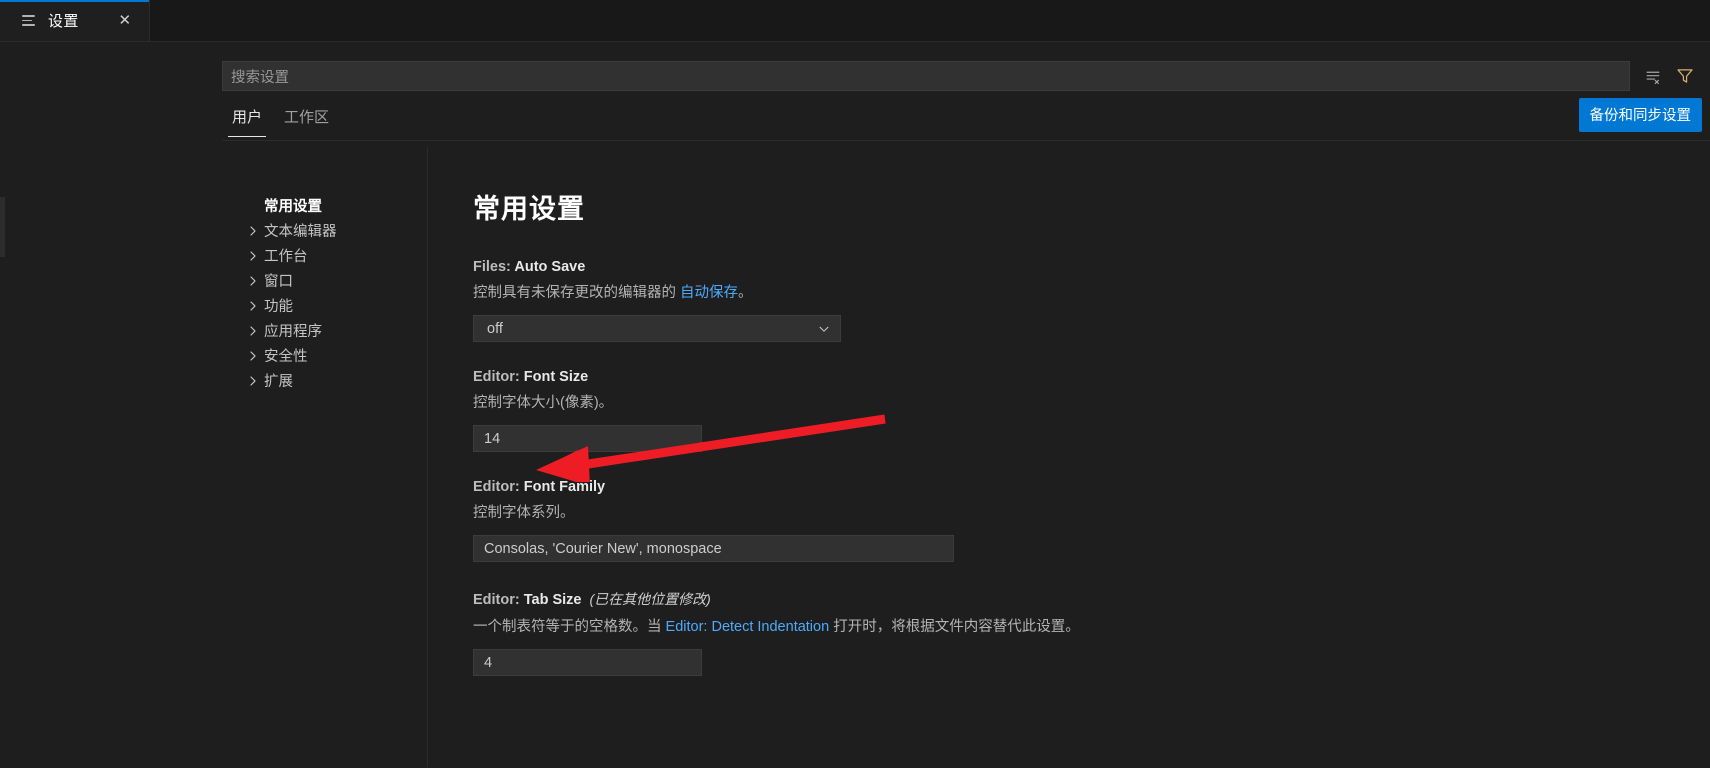  I want to click on search-input: 搜索设置, so click(926, 76).